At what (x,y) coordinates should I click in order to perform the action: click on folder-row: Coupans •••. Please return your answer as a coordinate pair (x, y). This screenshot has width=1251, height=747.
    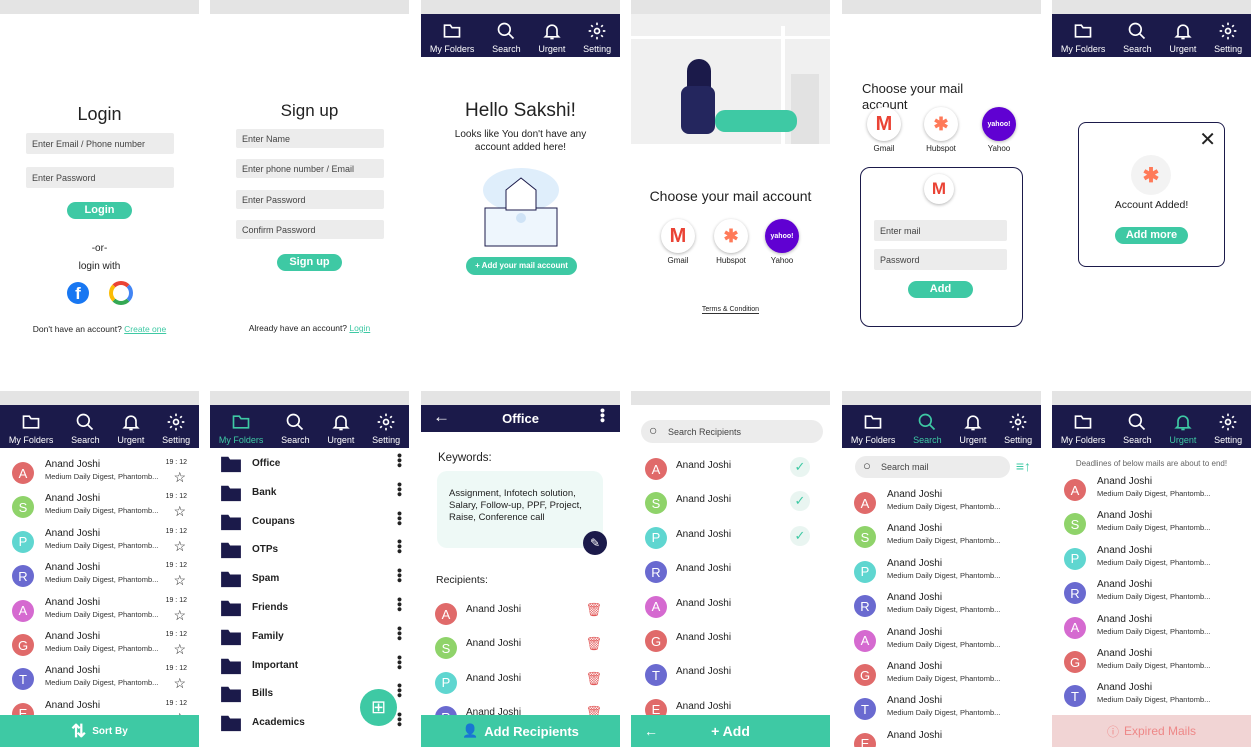
    Looking at the image, I should click on (314, 525).